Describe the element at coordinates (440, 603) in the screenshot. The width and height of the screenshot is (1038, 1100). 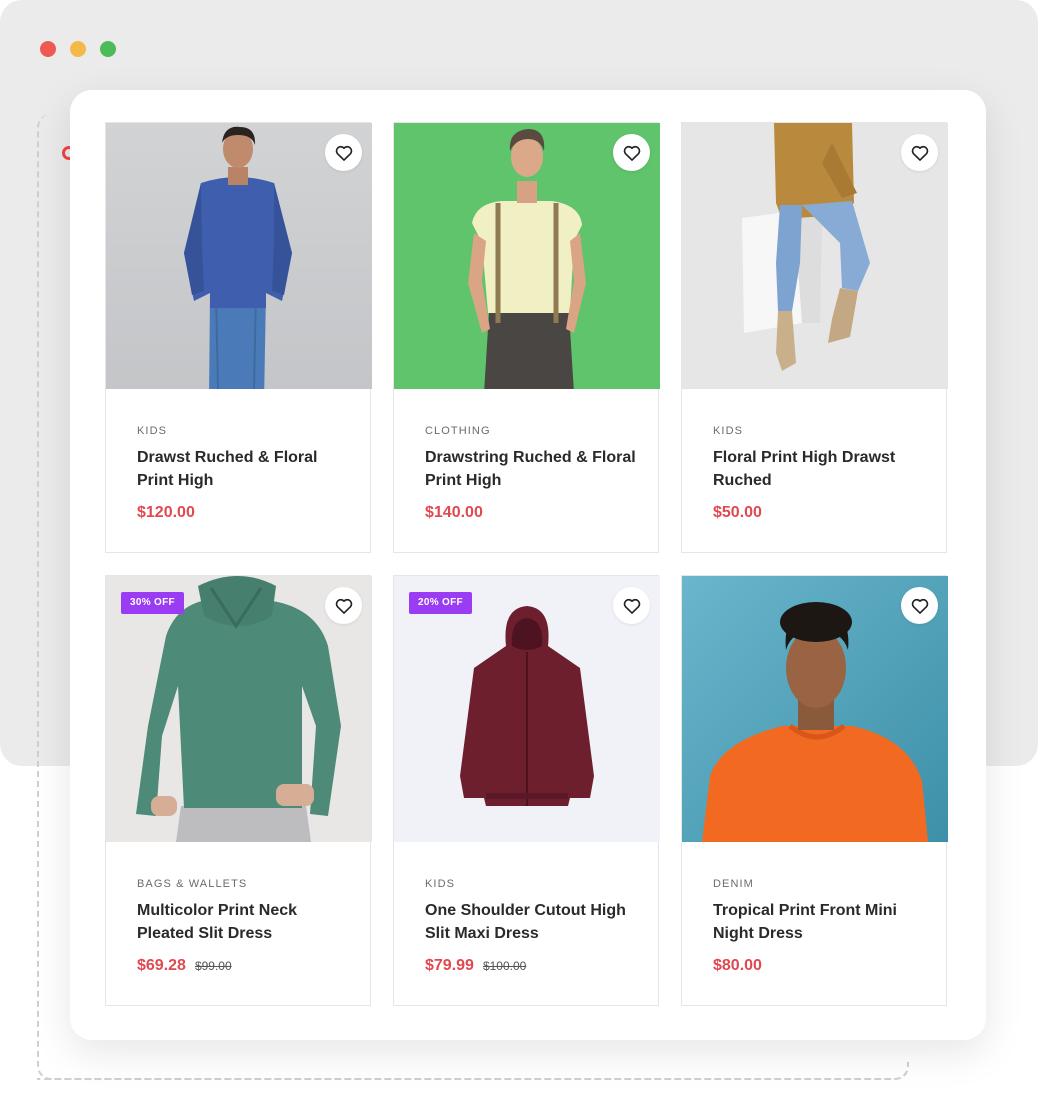
I see `discount-badge: 20% OFF` at that location.